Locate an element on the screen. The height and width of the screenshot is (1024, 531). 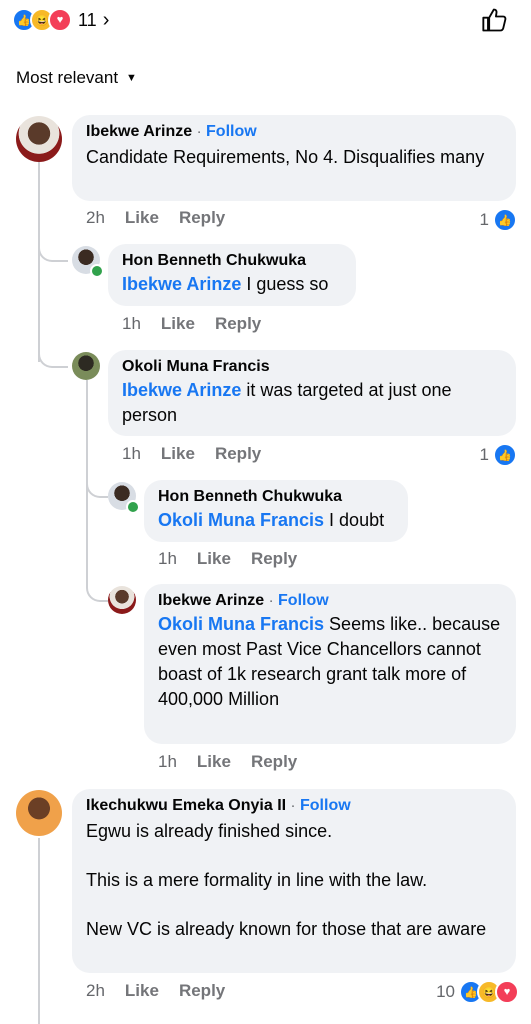
comment-text-wrap: Ibekwe Arinze I guess so is located at coordinates (232, 284).